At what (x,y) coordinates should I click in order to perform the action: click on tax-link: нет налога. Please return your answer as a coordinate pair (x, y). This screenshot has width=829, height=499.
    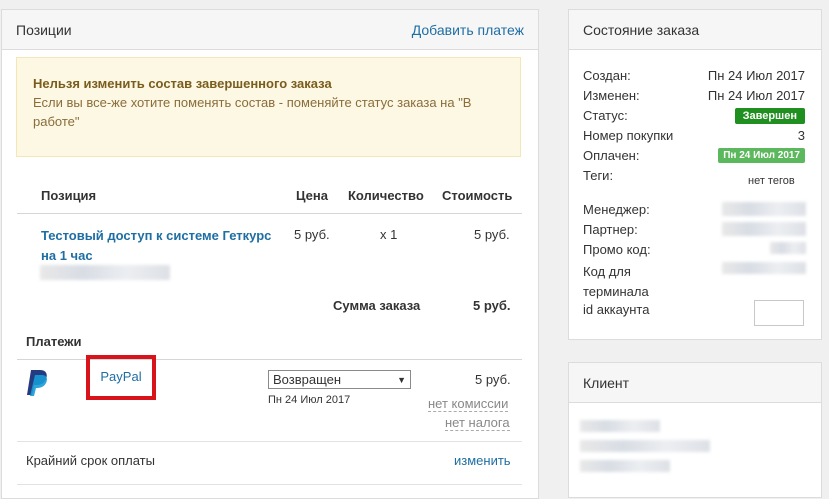
    Looking at the image, I should click on (477, 423).